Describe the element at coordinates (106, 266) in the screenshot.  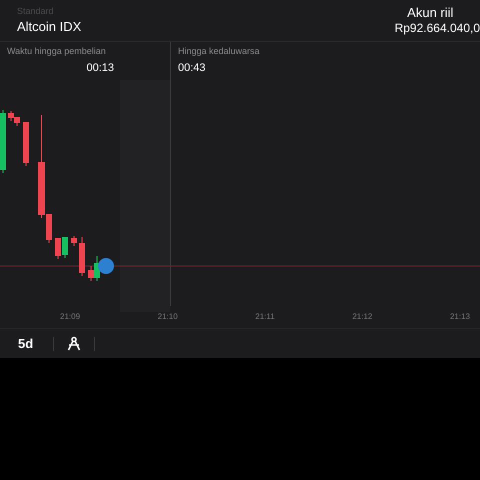
I see `price-marker` at that location.